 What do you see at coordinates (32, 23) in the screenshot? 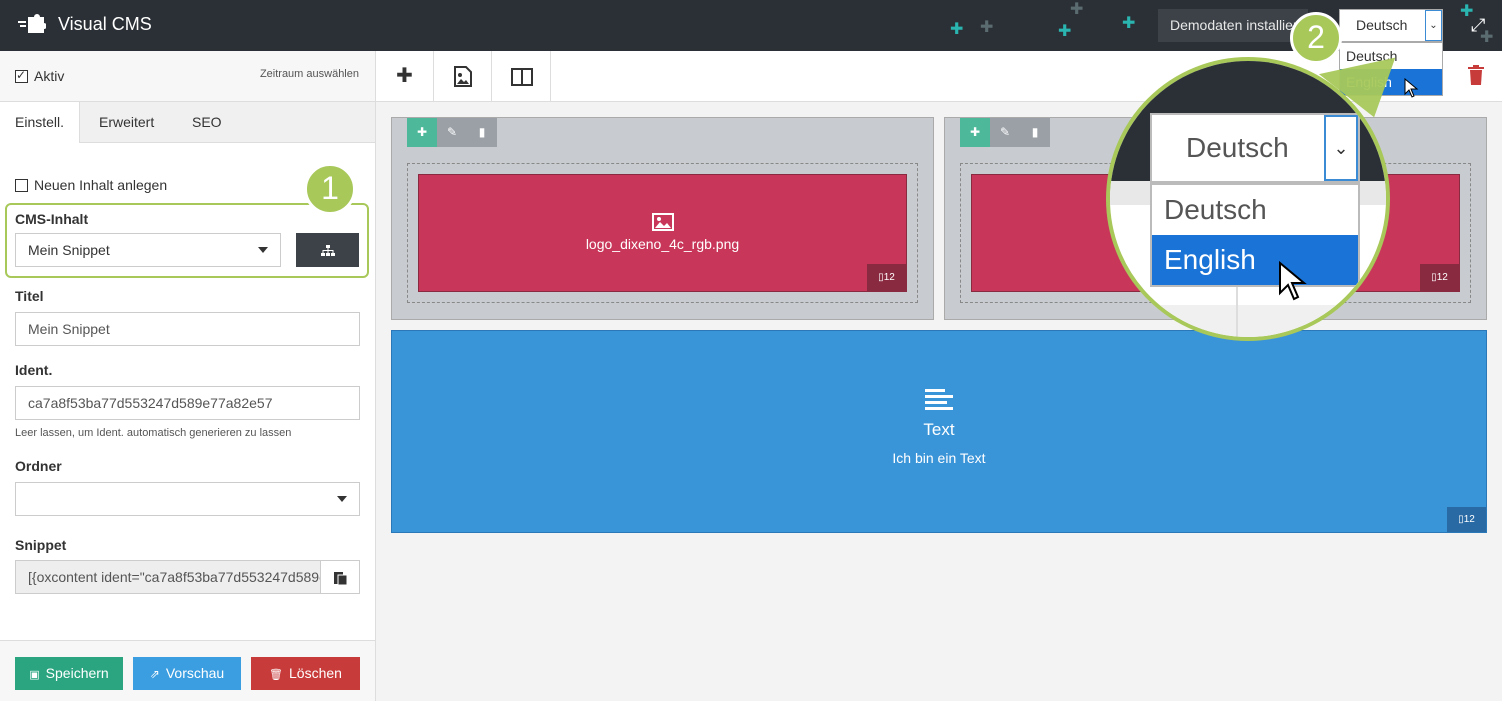
I see `puzzle-logo-icon` at bounding box center [32, 23].